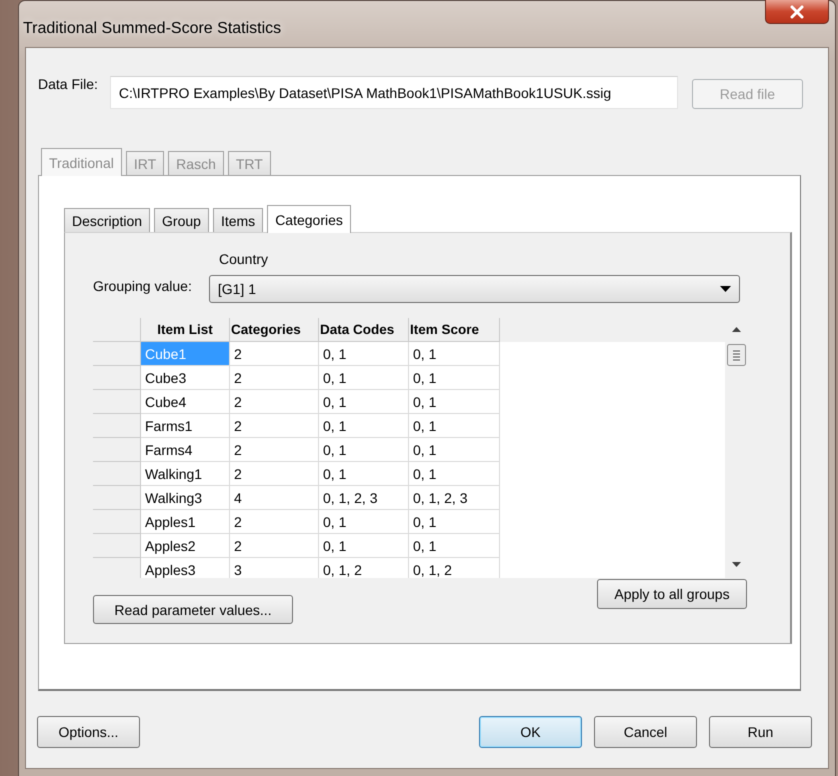  Describe the element at coordinates (736, 355) in the screenshot. I see `scroll-thumb` at that location.